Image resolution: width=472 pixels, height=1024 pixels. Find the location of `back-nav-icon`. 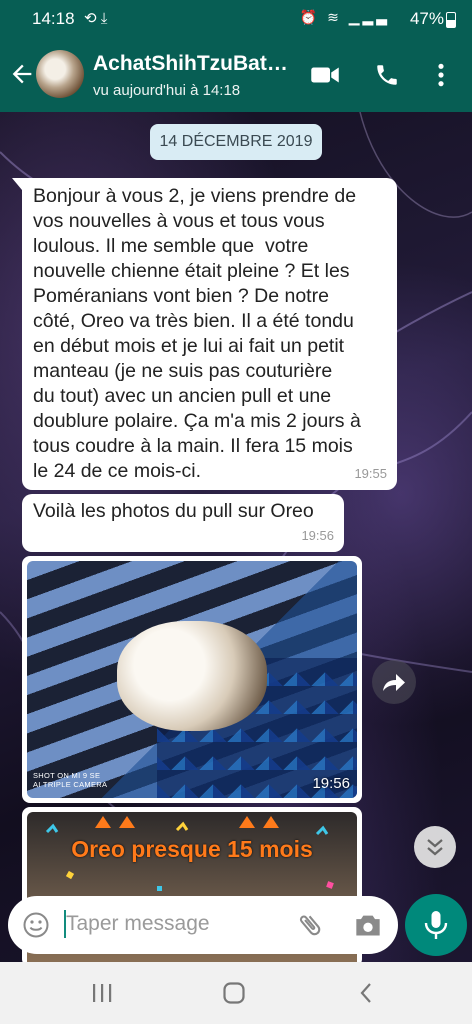

back-nav-icon is located at coordinates (367, 993).